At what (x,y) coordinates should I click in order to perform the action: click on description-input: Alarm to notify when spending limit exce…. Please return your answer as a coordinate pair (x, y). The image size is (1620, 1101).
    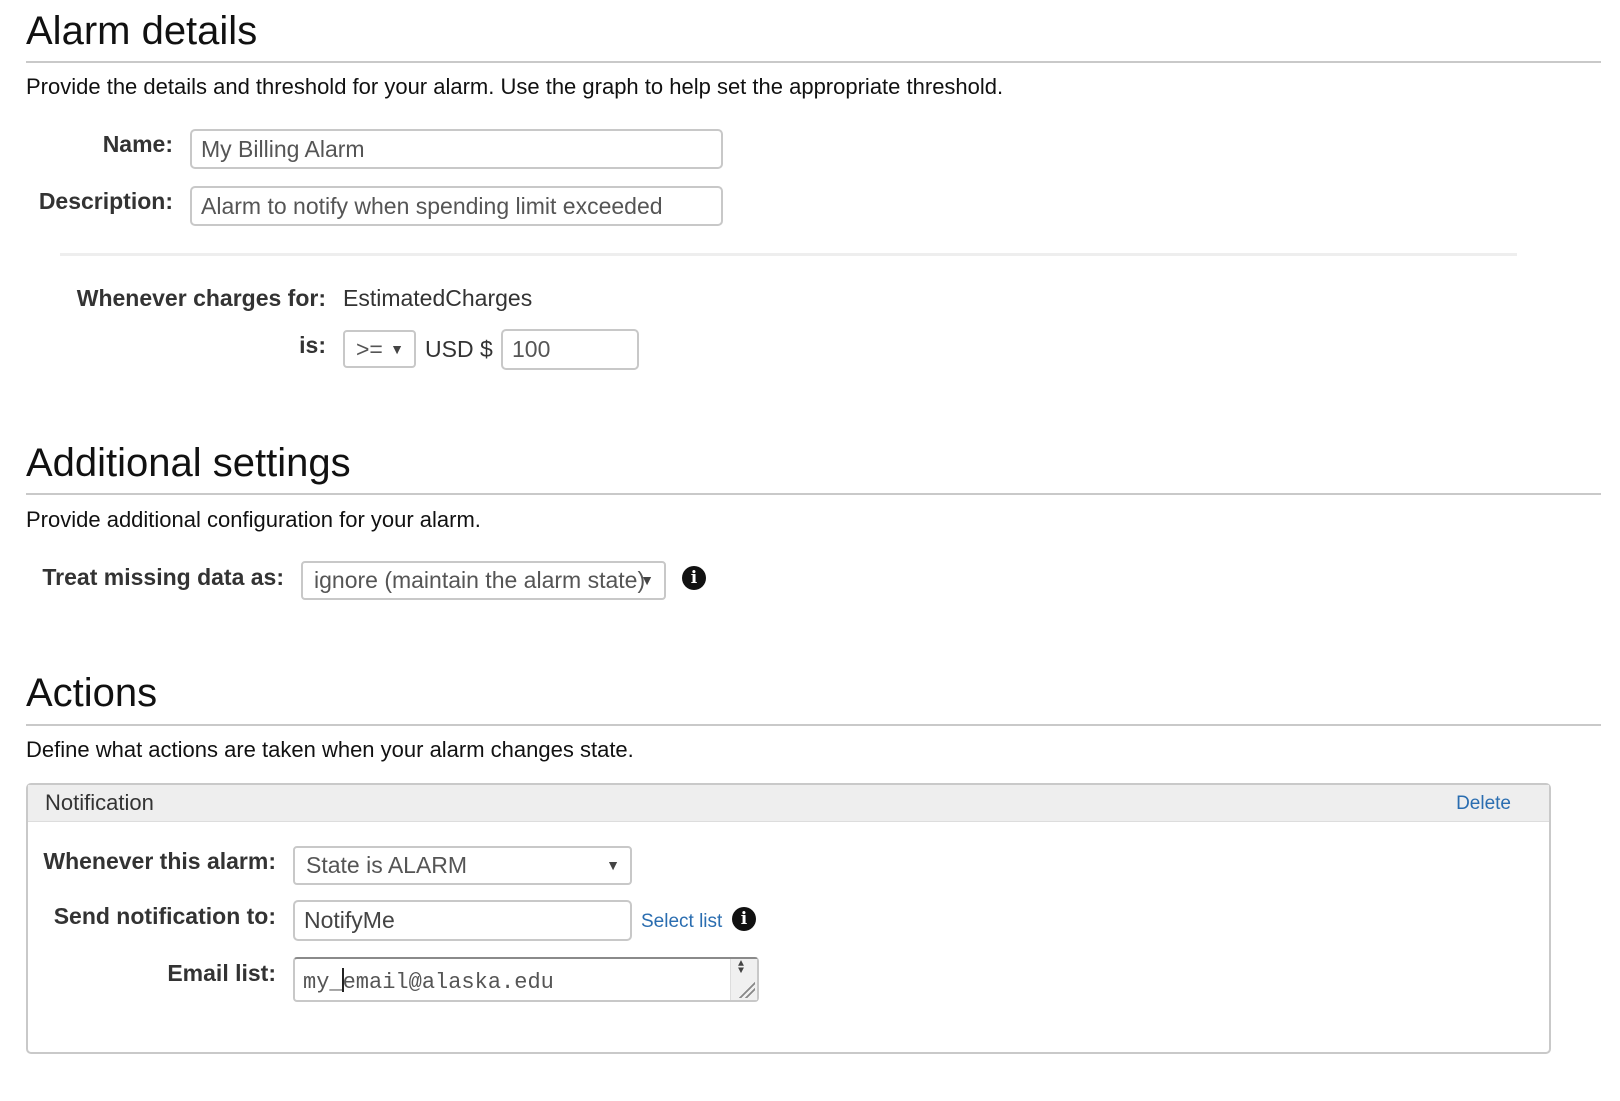
    Looking at the image, I should click on (456, 206).